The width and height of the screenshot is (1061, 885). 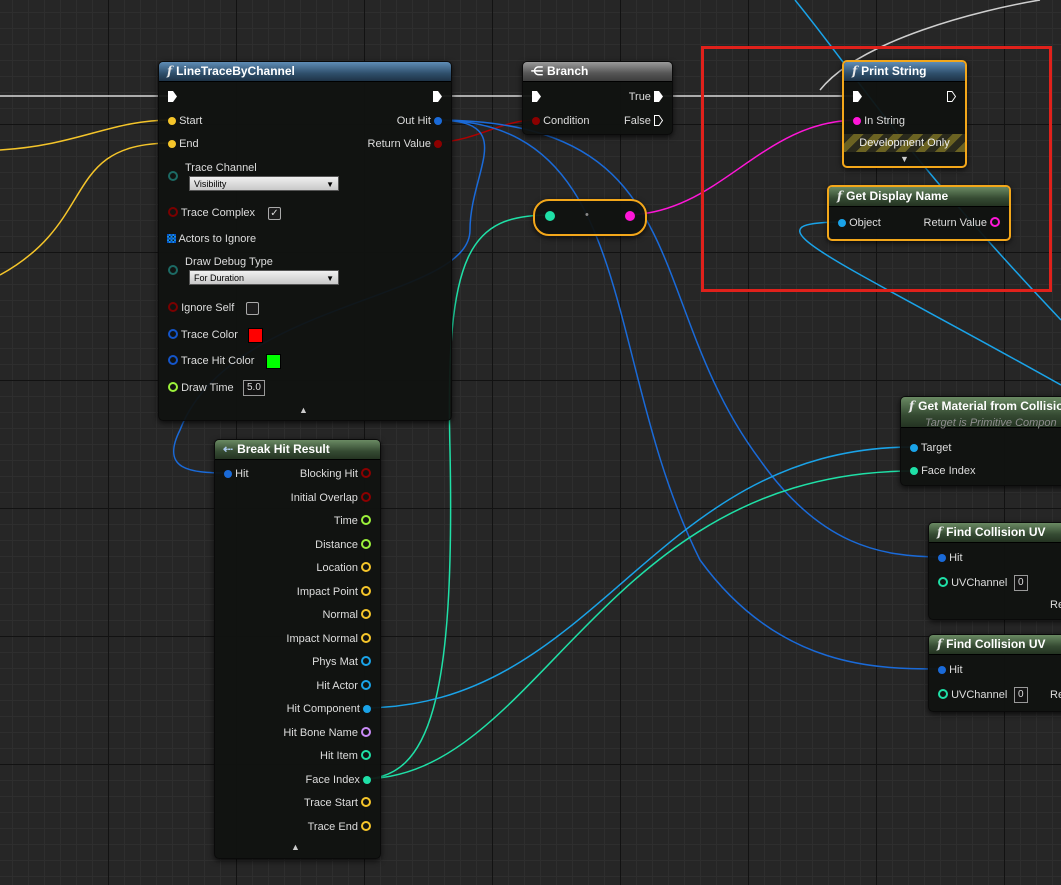 What do you see at coordinates (203, 335) in the screenshot?
I see `trace-color-pin: Trace Color` at bounding box center [203, 335].